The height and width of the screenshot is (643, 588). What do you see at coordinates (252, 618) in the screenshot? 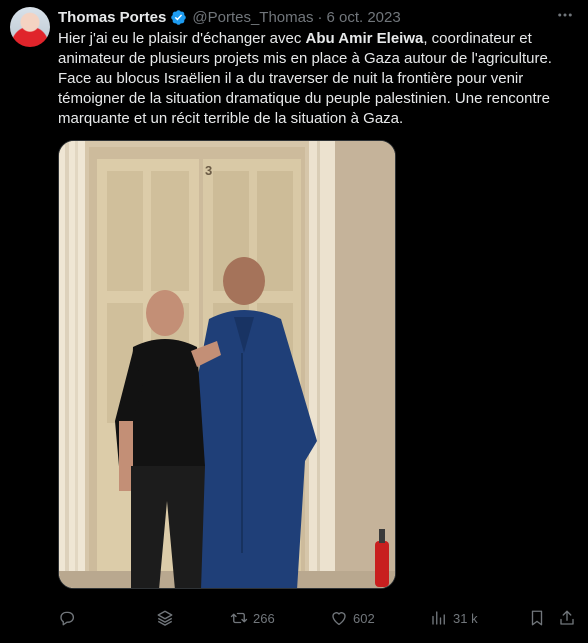
I see `retweet-button: 266` at bounding box center [252, 618].